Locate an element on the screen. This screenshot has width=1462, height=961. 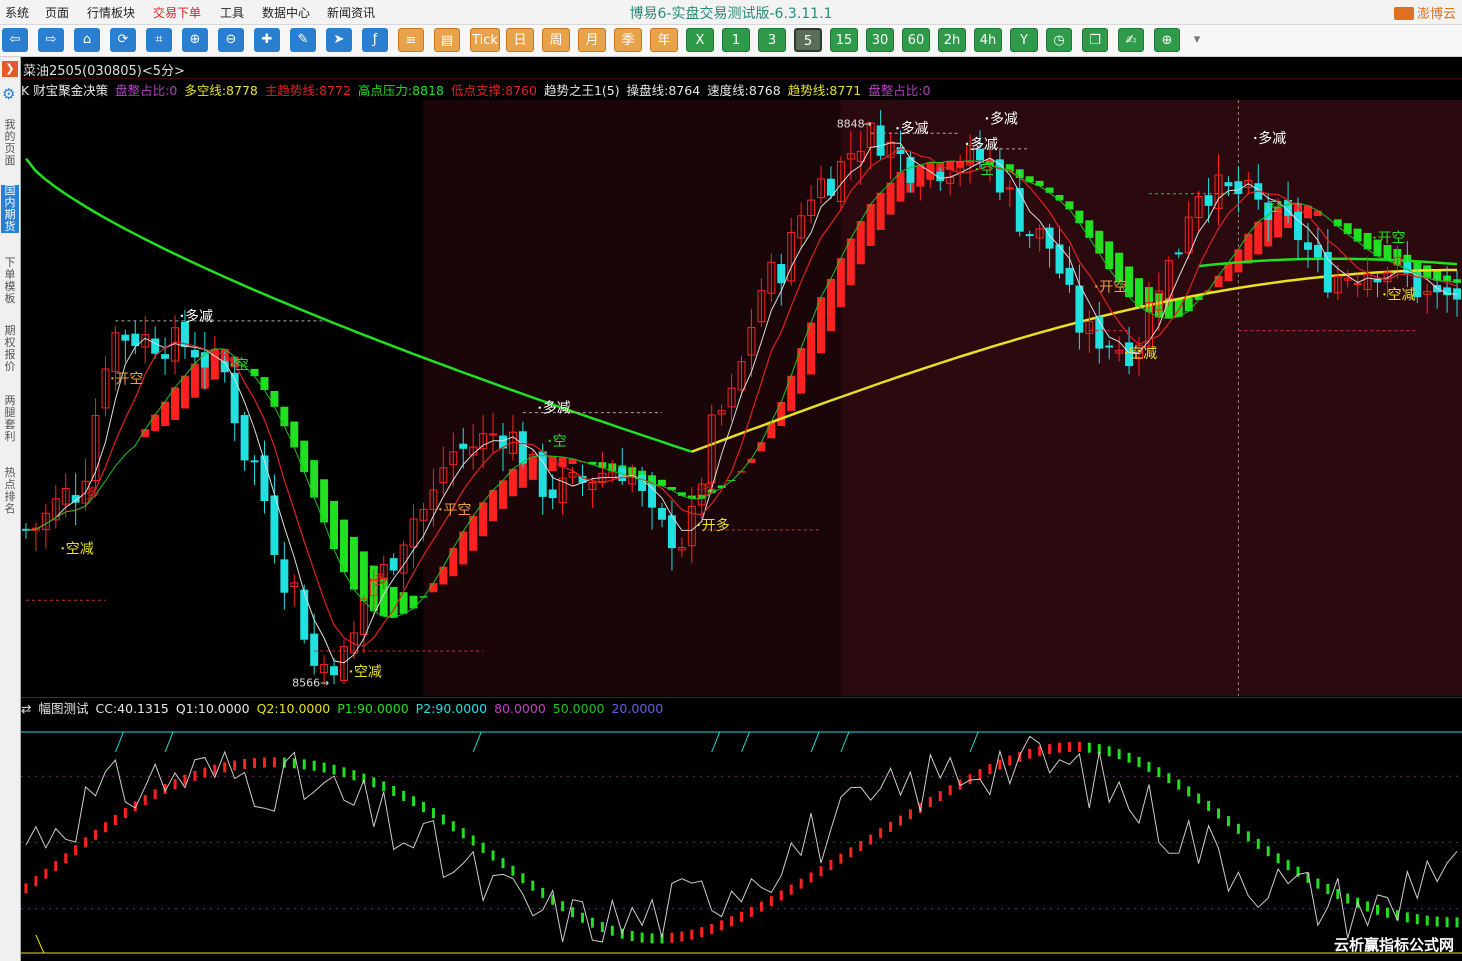
period-15-button: 15 is located at coordinates (844, 40).